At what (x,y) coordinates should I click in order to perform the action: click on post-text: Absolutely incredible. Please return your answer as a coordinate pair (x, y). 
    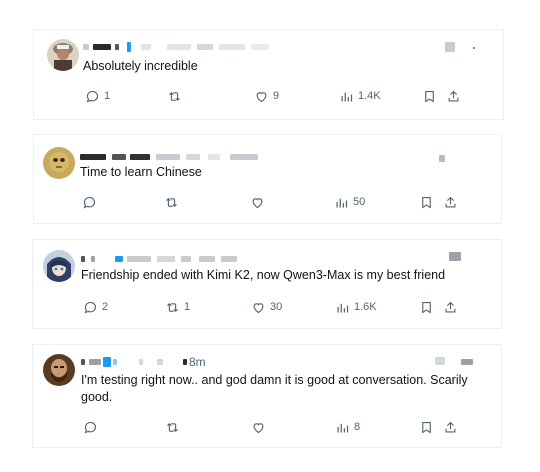
    Looking at the image, I should click on (140, 66).